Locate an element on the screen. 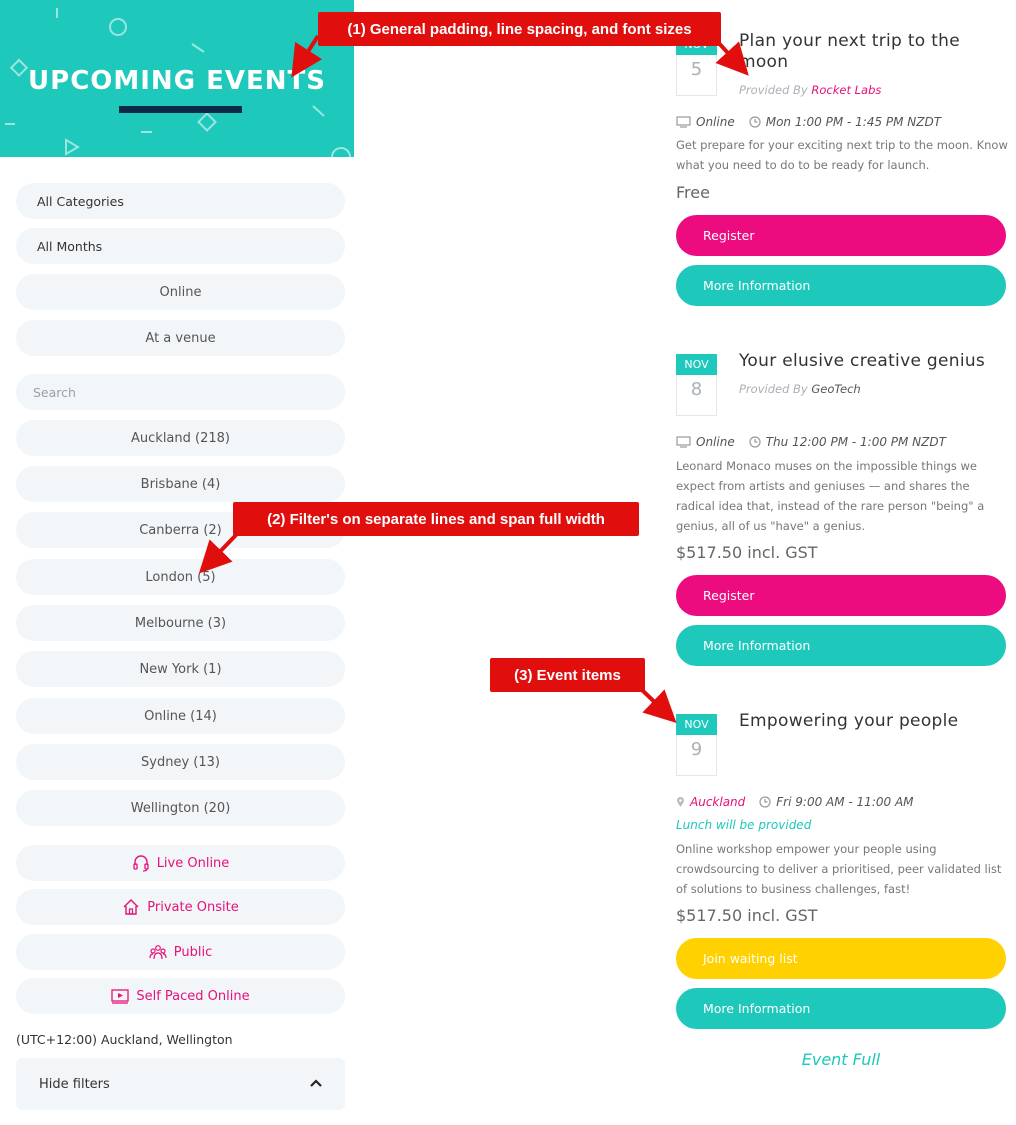  location-filter-london: London (5) is located at coordinates (180, 577).